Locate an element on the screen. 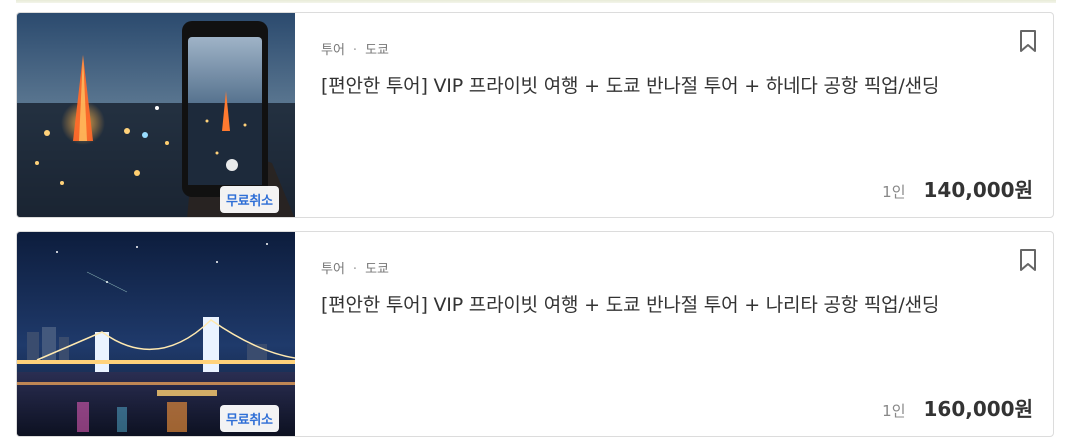 The width and height of the screenshot is (1067, 443). price-row: 1인 140,000원 is located at coordinates (957, 188).